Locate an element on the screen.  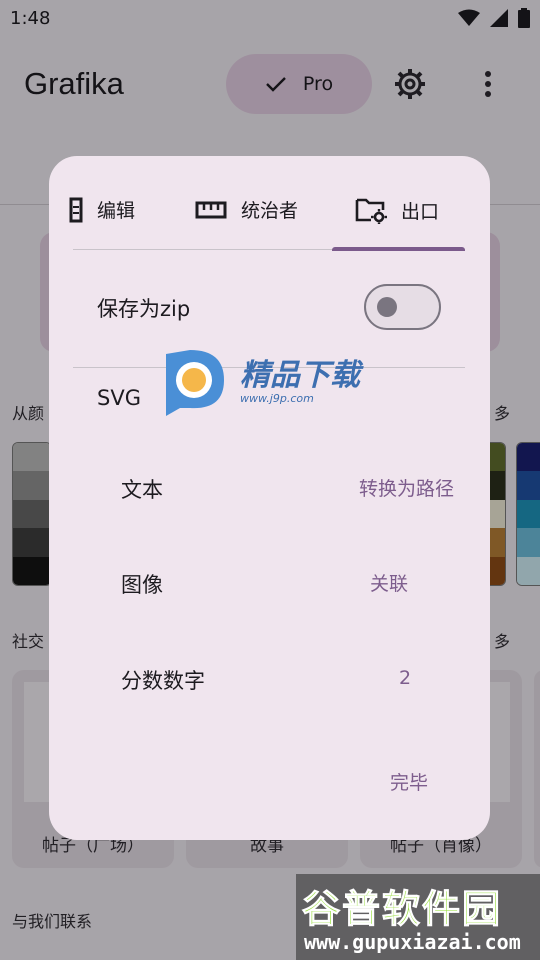
tab-edit: 编辑 is located at coordinates (102, 209).